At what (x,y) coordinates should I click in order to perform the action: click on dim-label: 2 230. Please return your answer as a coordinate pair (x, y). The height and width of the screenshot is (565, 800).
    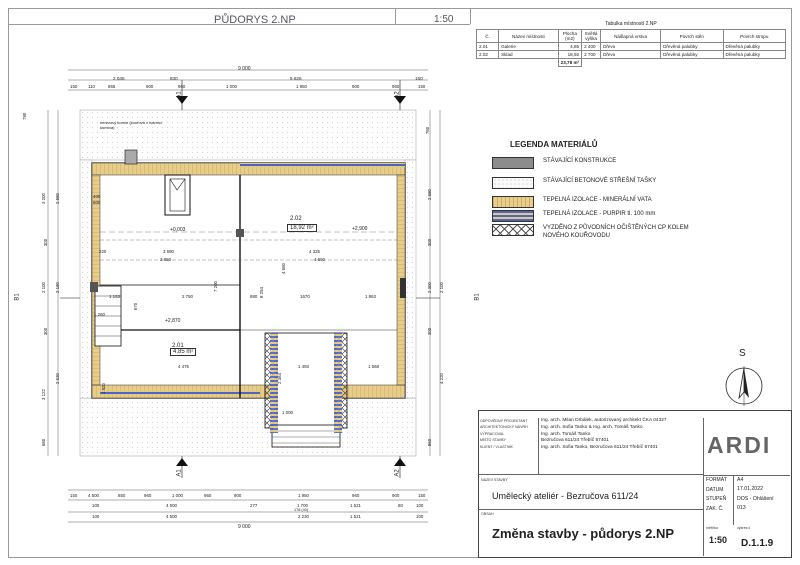
    Looking at the image, I should click on (303, 516).